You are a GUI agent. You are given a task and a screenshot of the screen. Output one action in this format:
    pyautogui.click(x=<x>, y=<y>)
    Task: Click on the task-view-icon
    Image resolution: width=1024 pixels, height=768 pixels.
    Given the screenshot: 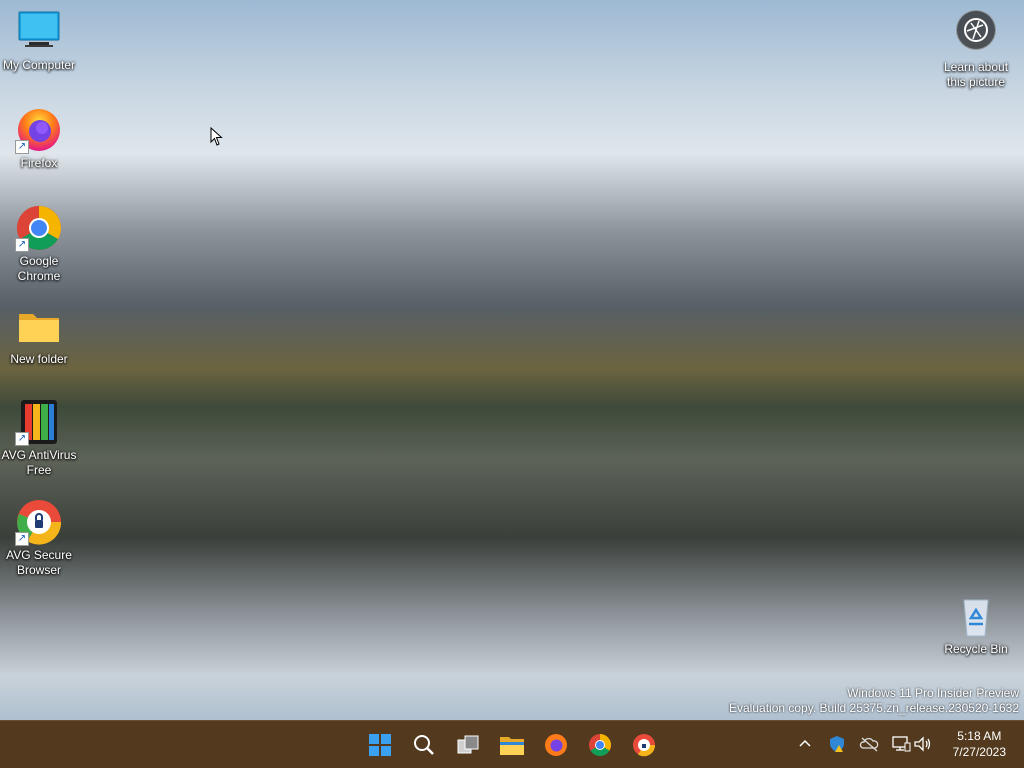 What is the action you would take?
    pyautogui.click(x=468, y=744)
    